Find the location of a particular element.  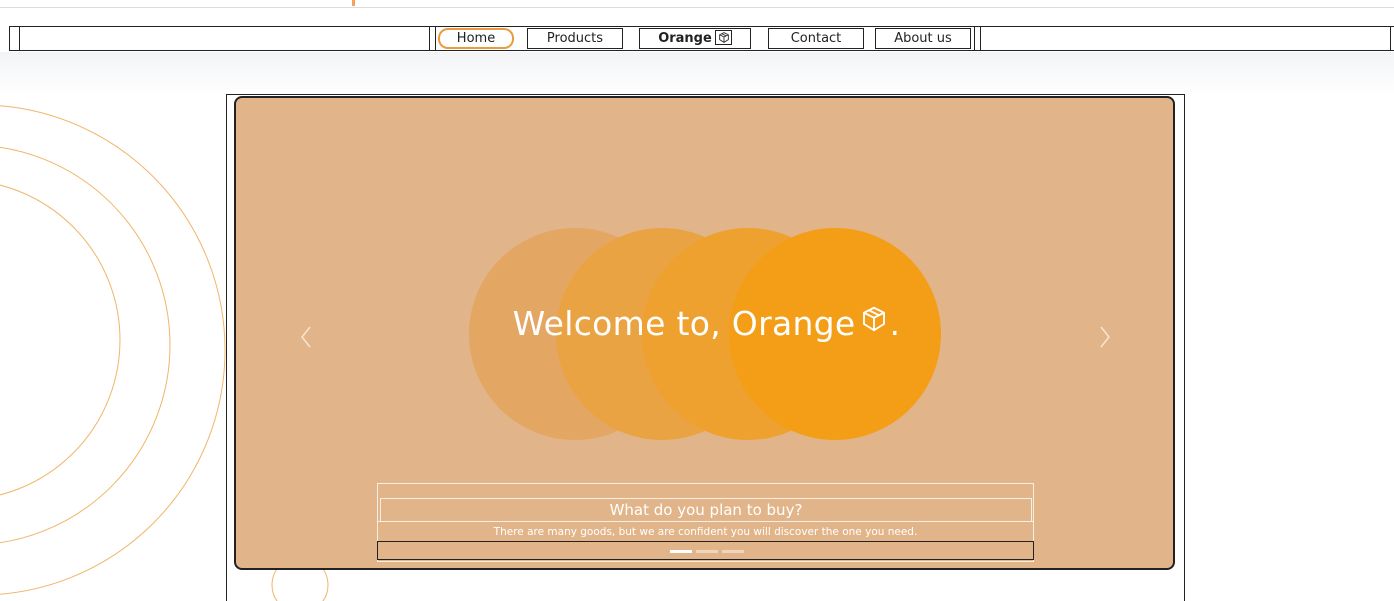

carousel-prev-button is located at coordinates (306, 337).